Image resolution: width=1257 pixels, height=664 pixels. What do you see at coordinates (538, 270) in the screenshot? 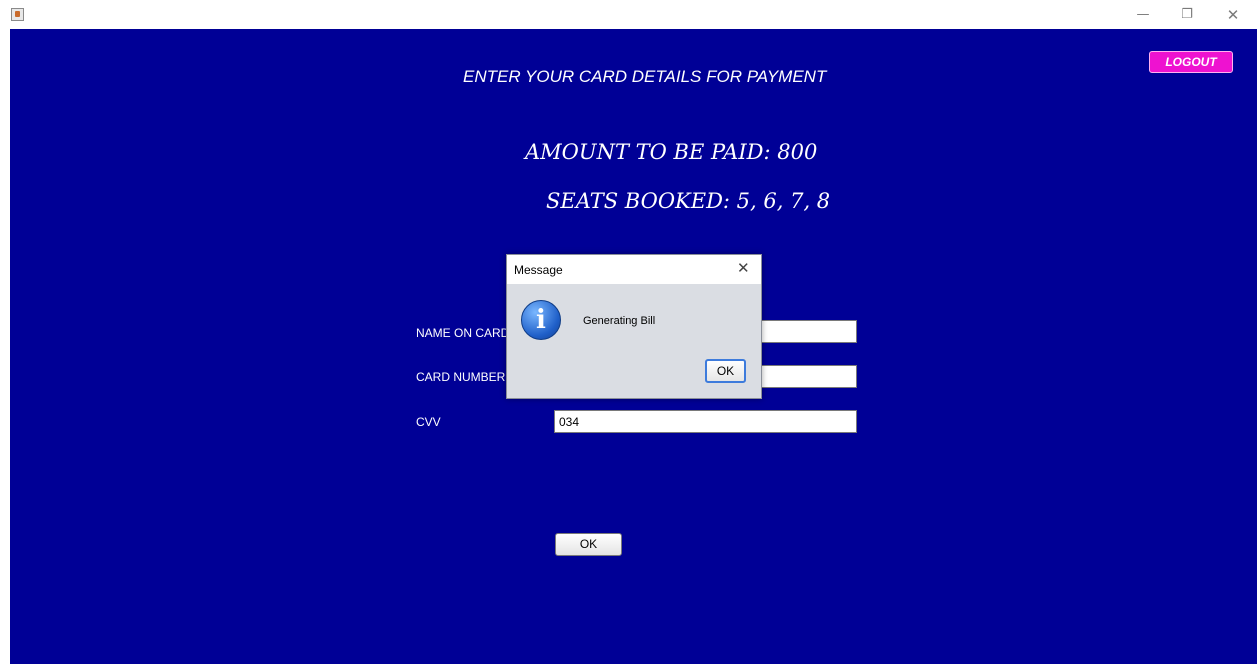
I see `dialog-title: Message` at bounding box center [538, 270].